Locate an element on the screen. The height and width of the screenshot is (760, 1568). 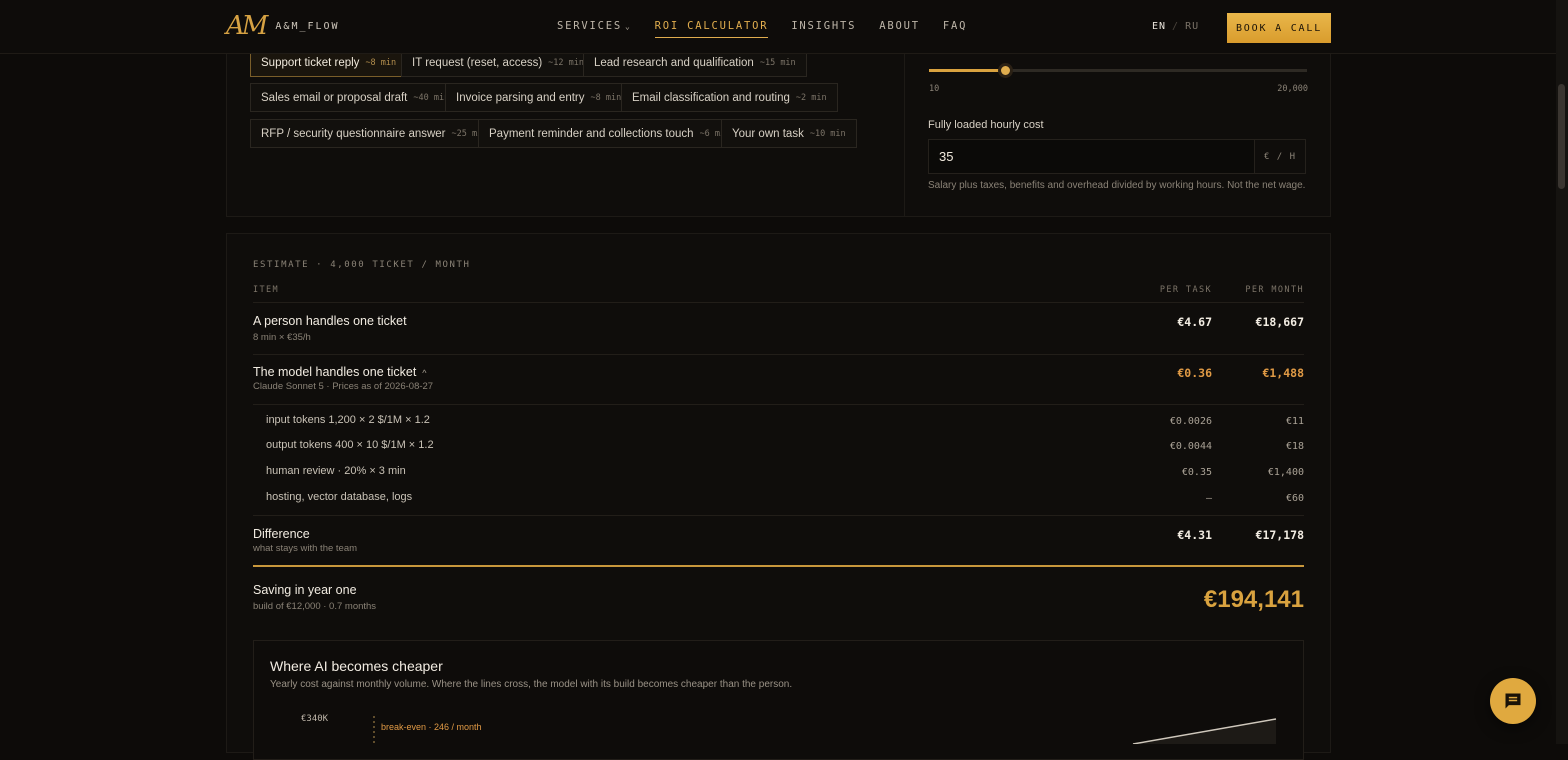
task-chip-label: IT request (reset, access) is located at coordinates (477, 62).